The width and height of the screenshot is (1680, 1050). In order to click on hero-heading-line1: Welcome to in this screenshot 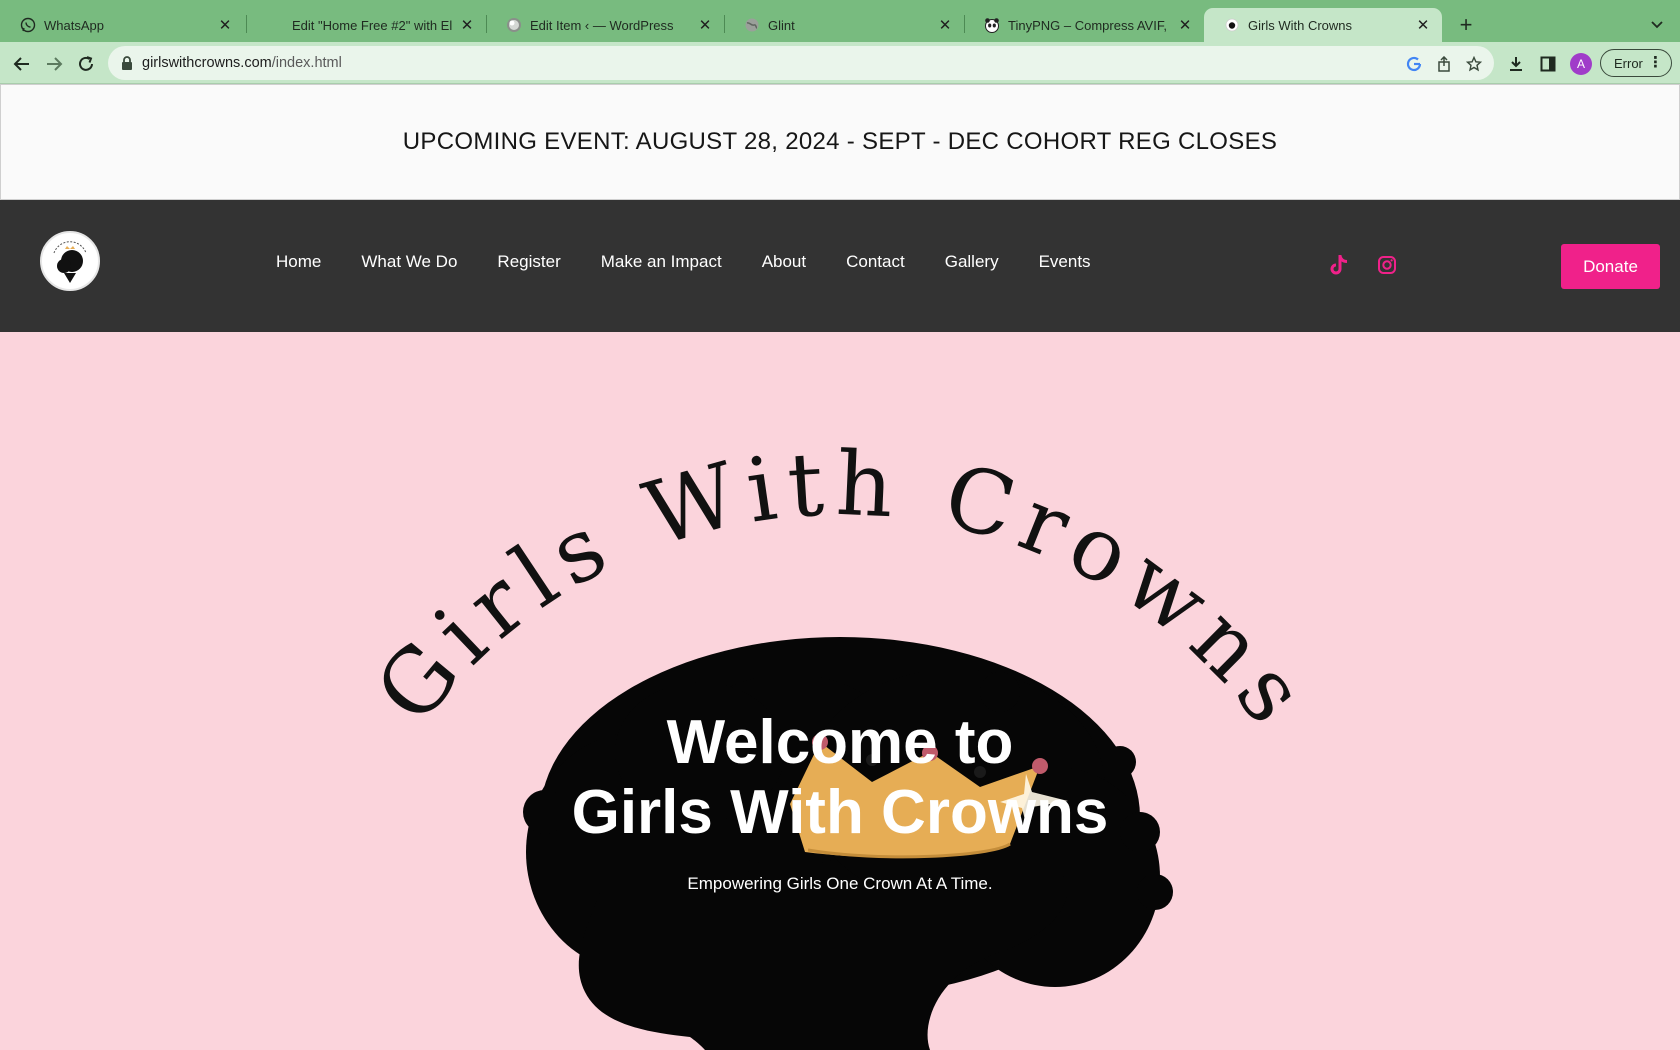, I will do `click(840, 742)`.